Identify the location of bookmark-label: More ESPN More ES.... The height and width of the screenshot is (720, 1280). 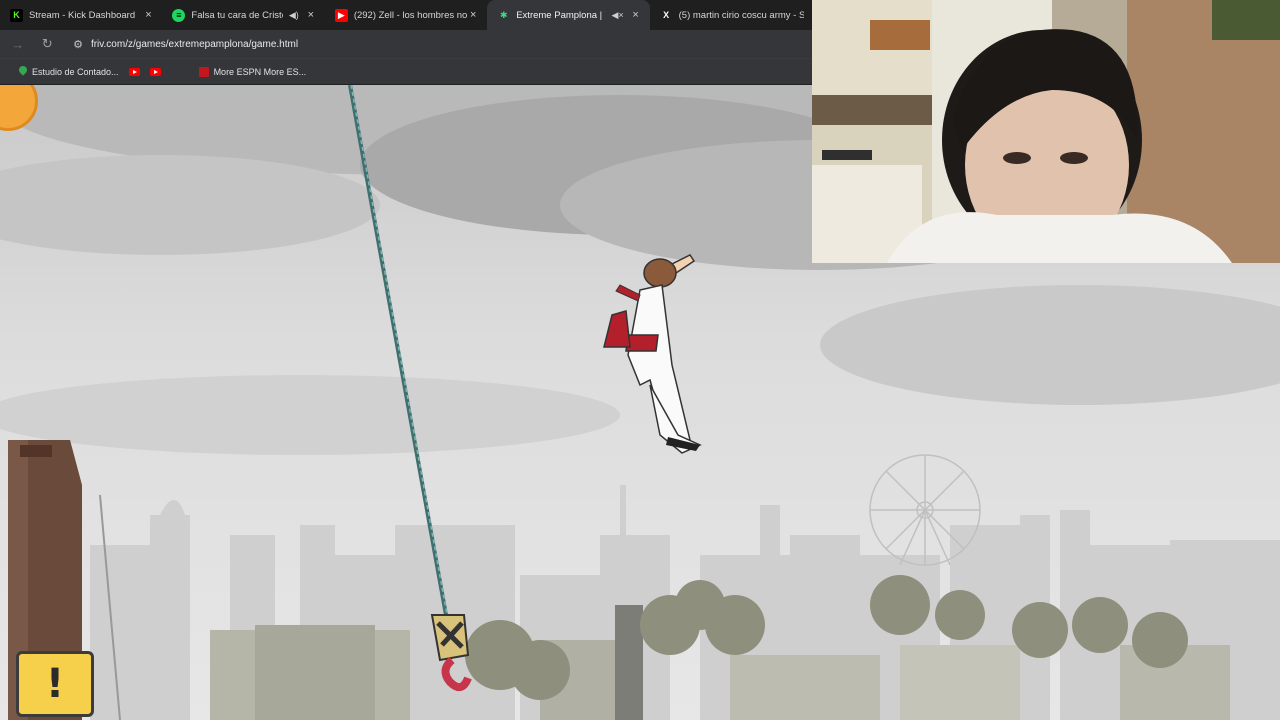
(260, 71).